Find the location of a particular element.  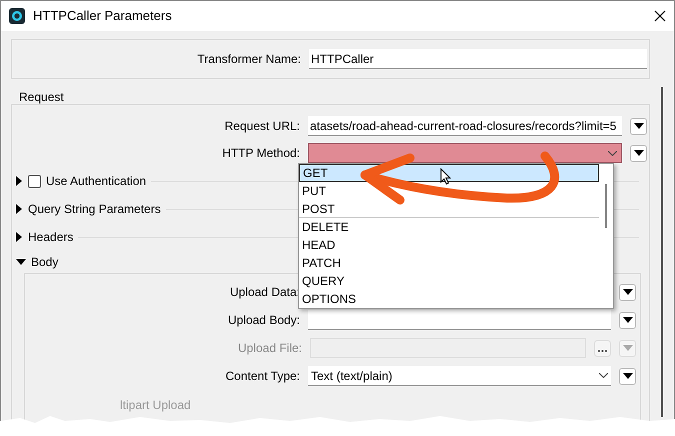

field-label: HTTP Method: is located at coordinates (261, 153).